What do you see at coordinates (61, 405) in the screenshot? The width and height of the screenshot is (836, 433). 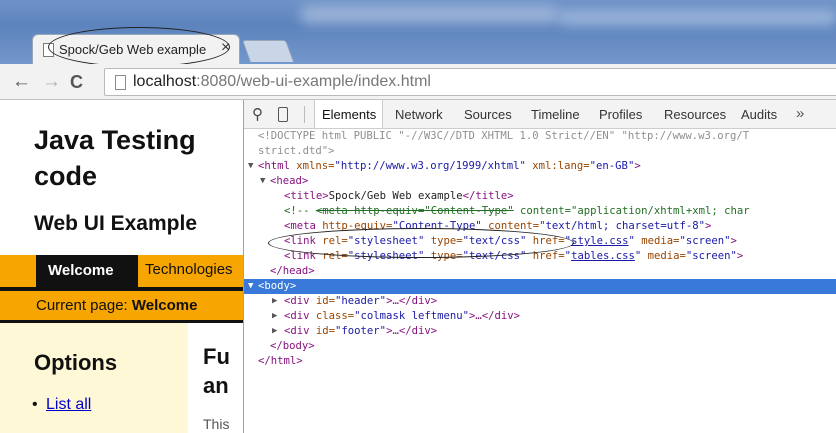 I see `options-link-list-all: List all` at bounding box center [61, 405].